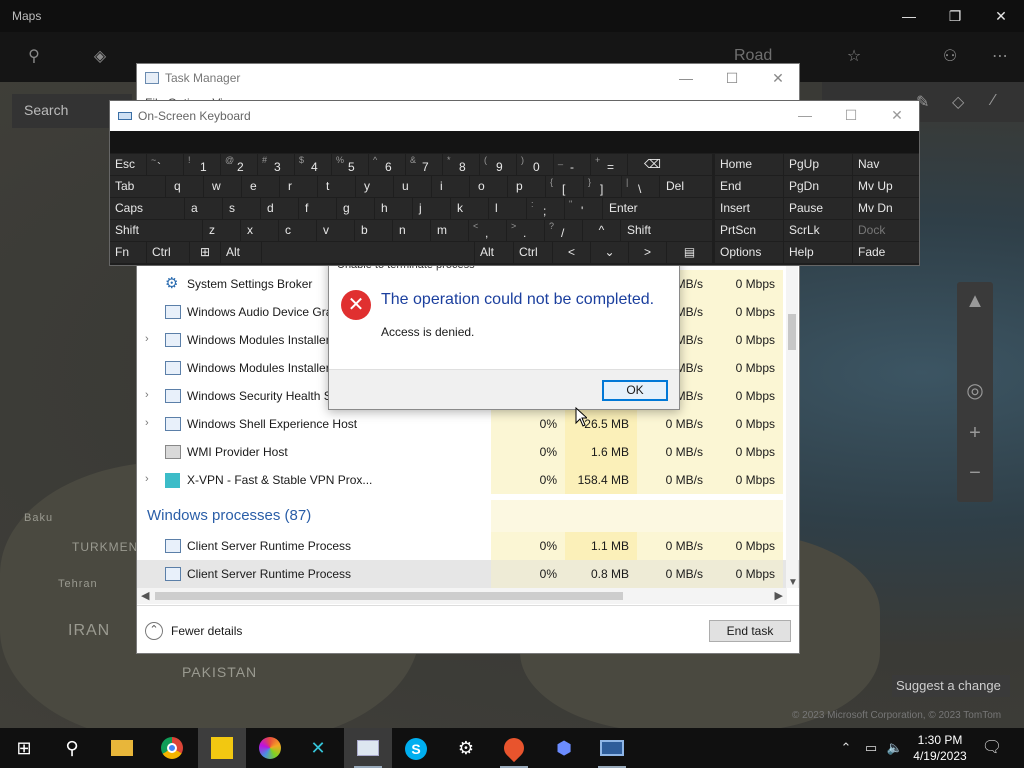 This screenshot has width=1024, height=768. Describe the element at coordinates (202, 164) in the screenshot. I see `key-1: ! 1` at that location.